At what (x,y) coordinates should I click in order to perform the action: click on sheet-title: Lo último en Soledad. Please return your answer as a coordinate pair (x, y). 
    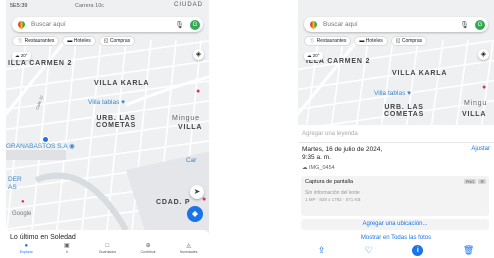
    Looking at the image, I should click on (43, 237).